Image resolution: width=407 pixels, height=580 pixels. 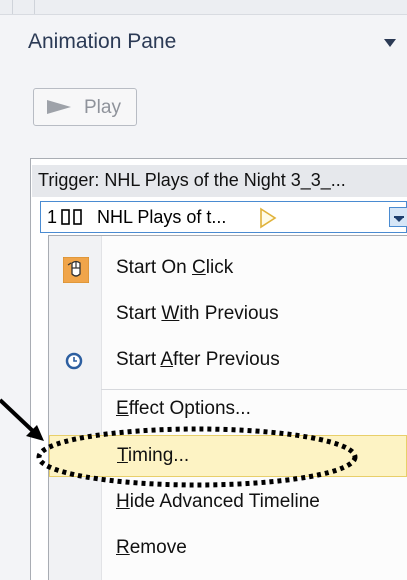 I want to click on annotation-arrow-shaft, so click(x=19, y=417).